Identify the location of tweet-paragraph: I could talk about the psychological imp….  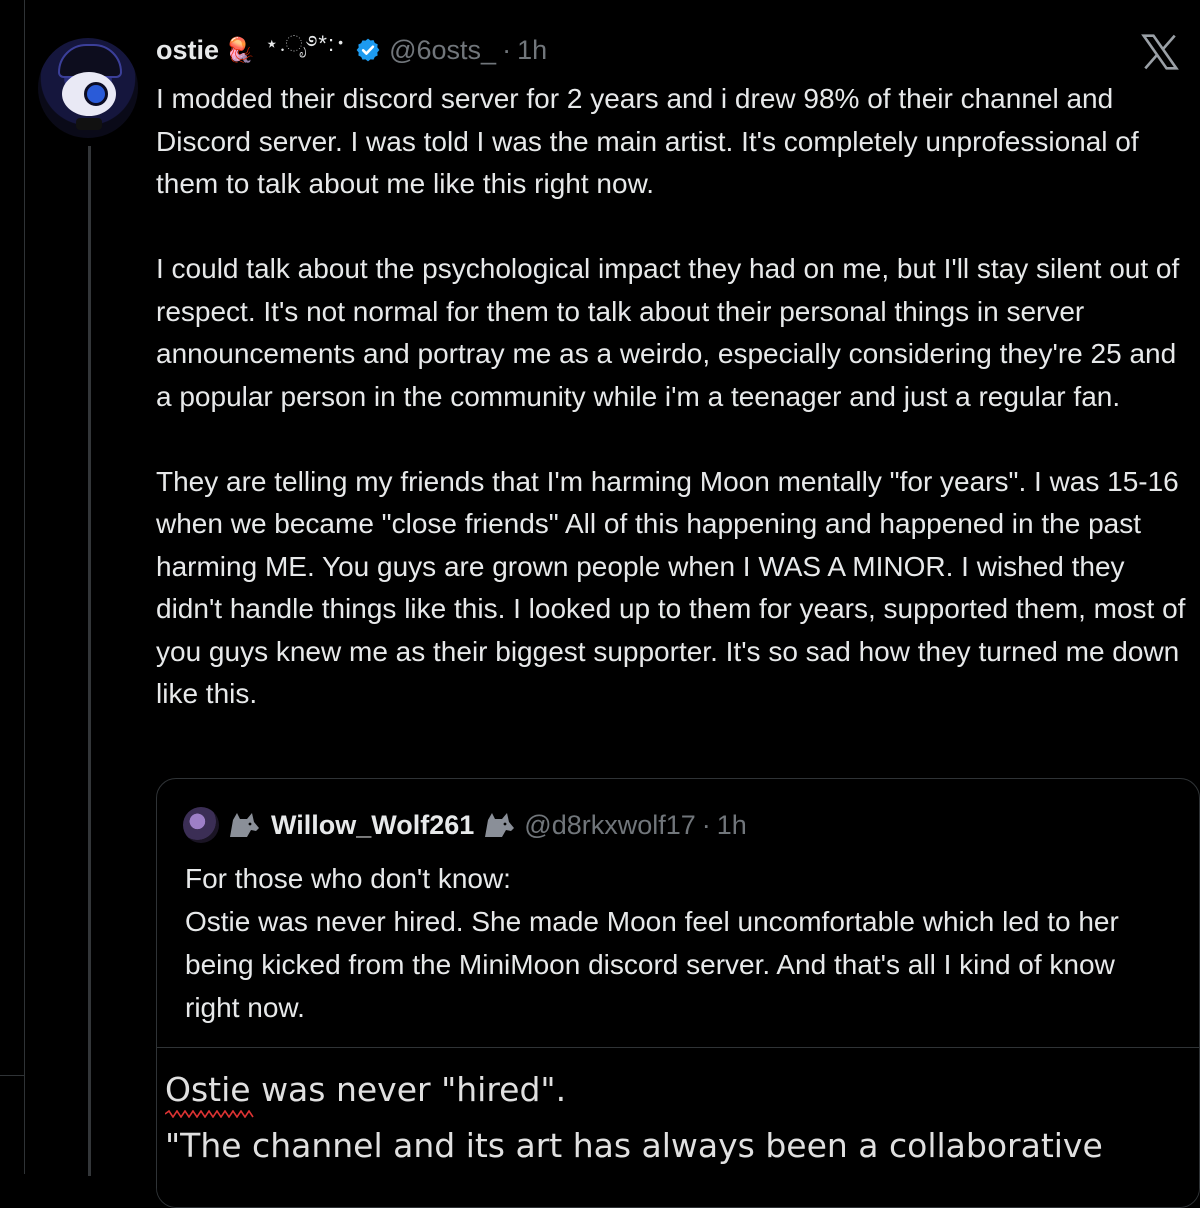
(668, 332).